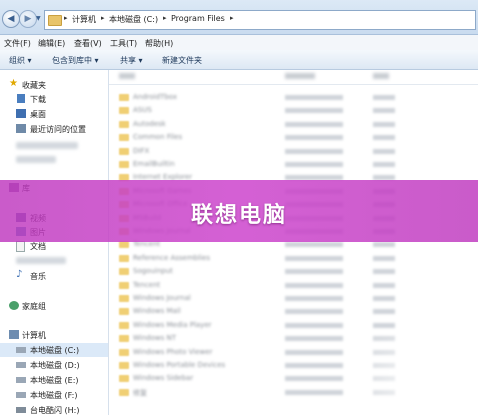  I want to click on column-type-header, so click(381, 76).